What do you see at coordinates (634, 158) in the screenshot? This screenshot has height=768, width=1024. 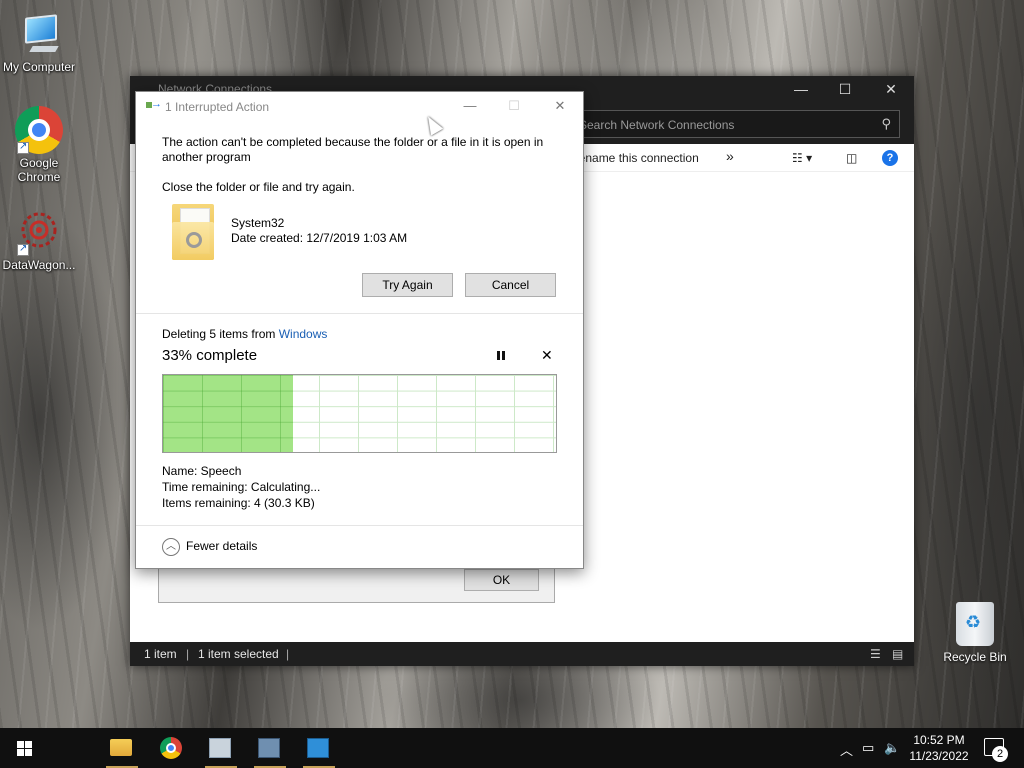 I see `rename-connection-button: Rename this connection` at bounding box center [634, 158].